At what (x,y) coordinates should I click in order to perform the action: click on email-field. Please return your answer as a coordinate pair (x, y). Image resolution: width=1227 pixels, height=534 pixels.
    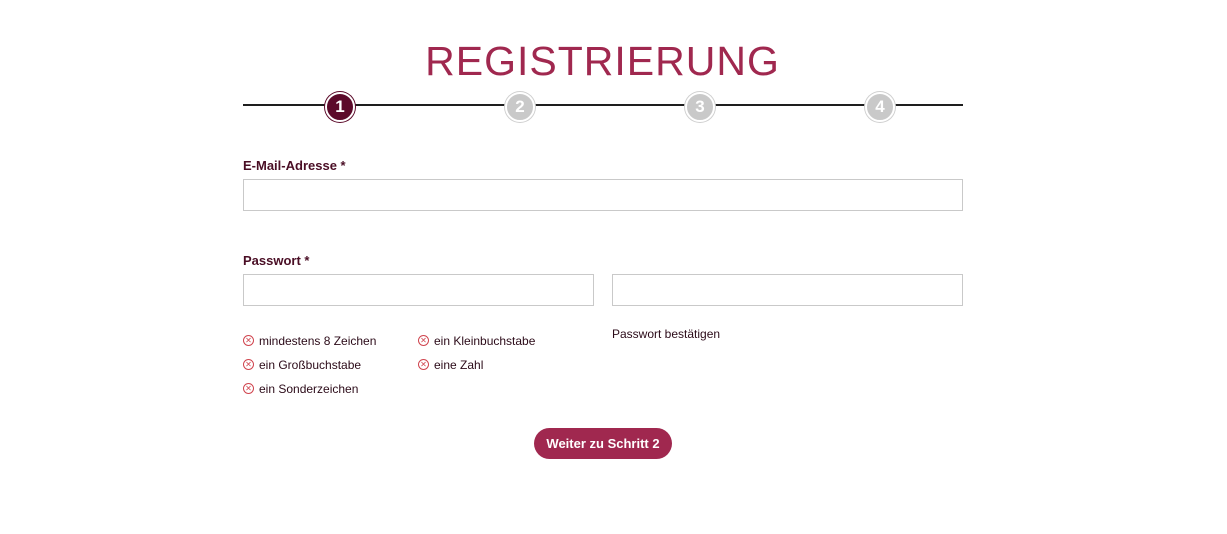
    Looking at the image, I should click on (603, 195).